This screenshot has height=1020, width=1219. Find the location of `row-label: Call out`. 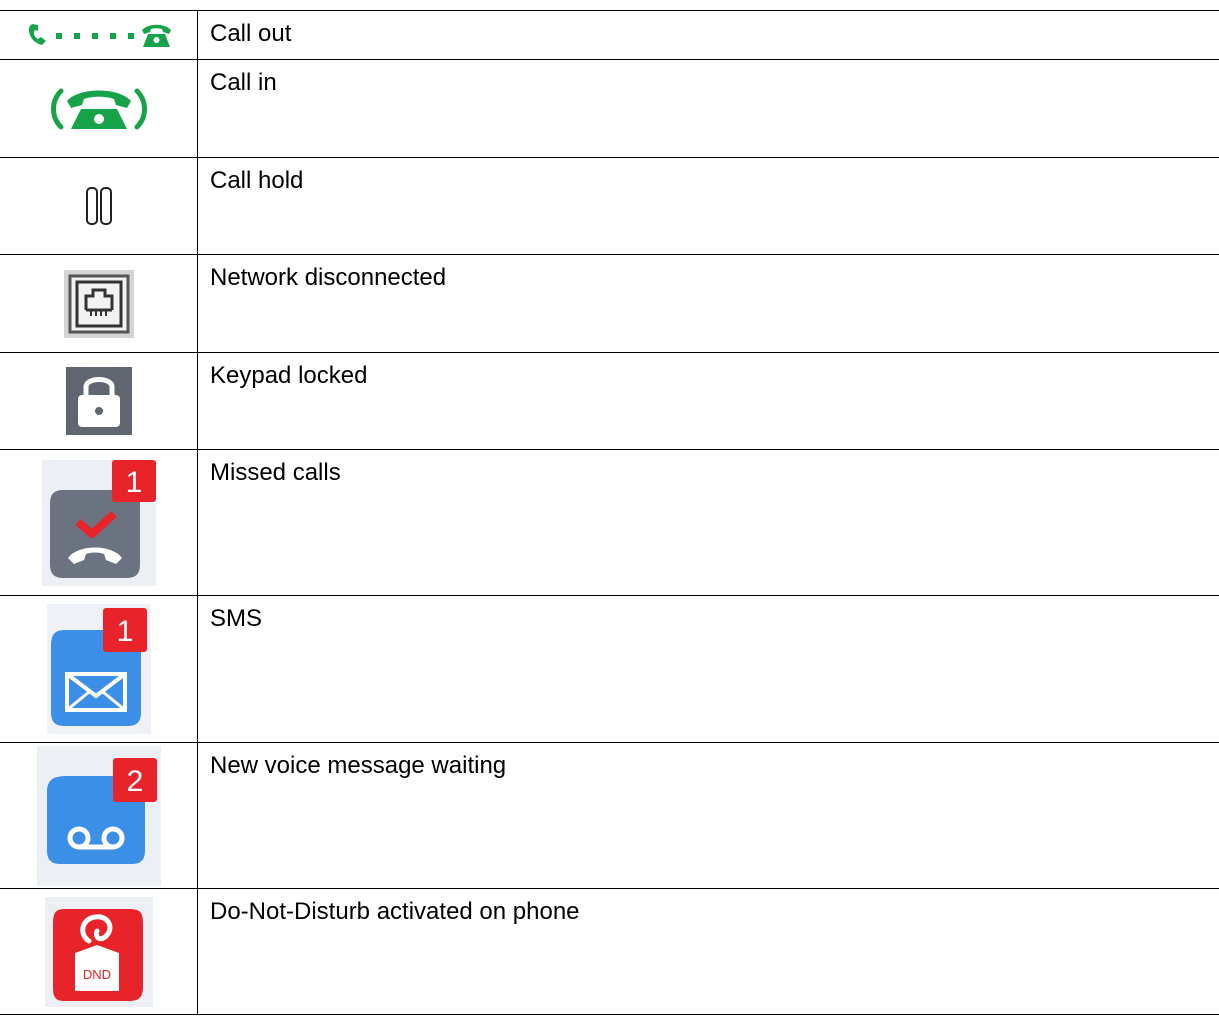

row-label: Call out is located at coordinates (708, 35).